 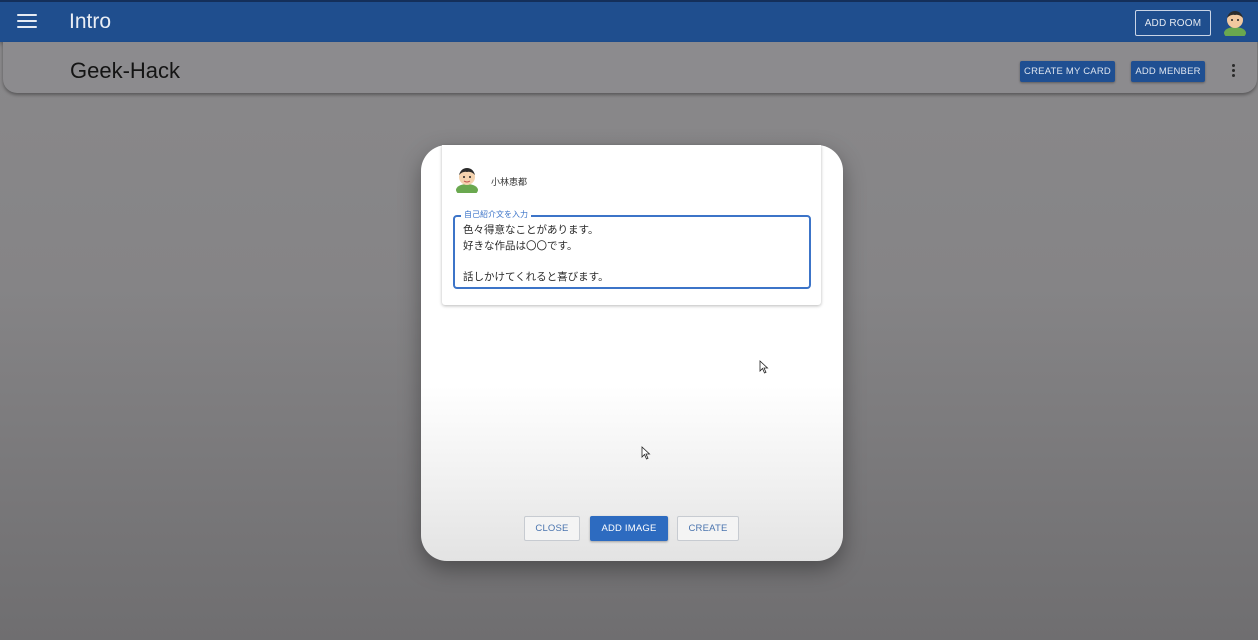 What do you see at coordinates (1233, 71) in the screenshot?
I see `more-vertical-icon` at bounding box center [1233, 71].